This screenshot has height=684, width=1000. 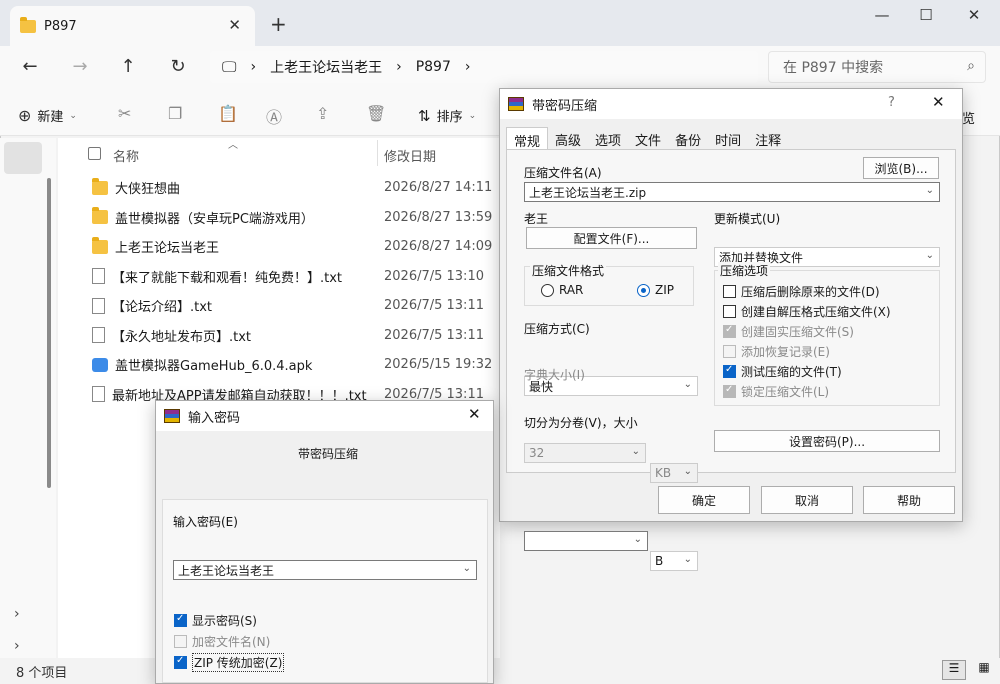 What do you see at coordinates (877, 67) in the screenshot?
I see `search-input: 在 P897 中搜索 ⌕` at bounding box center [877, 67].